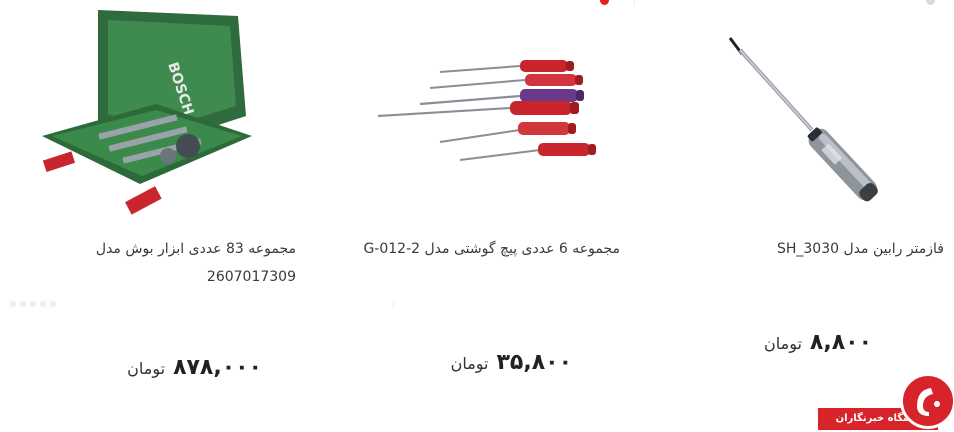 The image size is (954, 432). I want to click on price-value: ۳۵,۸۰۰, so click(534, 362).